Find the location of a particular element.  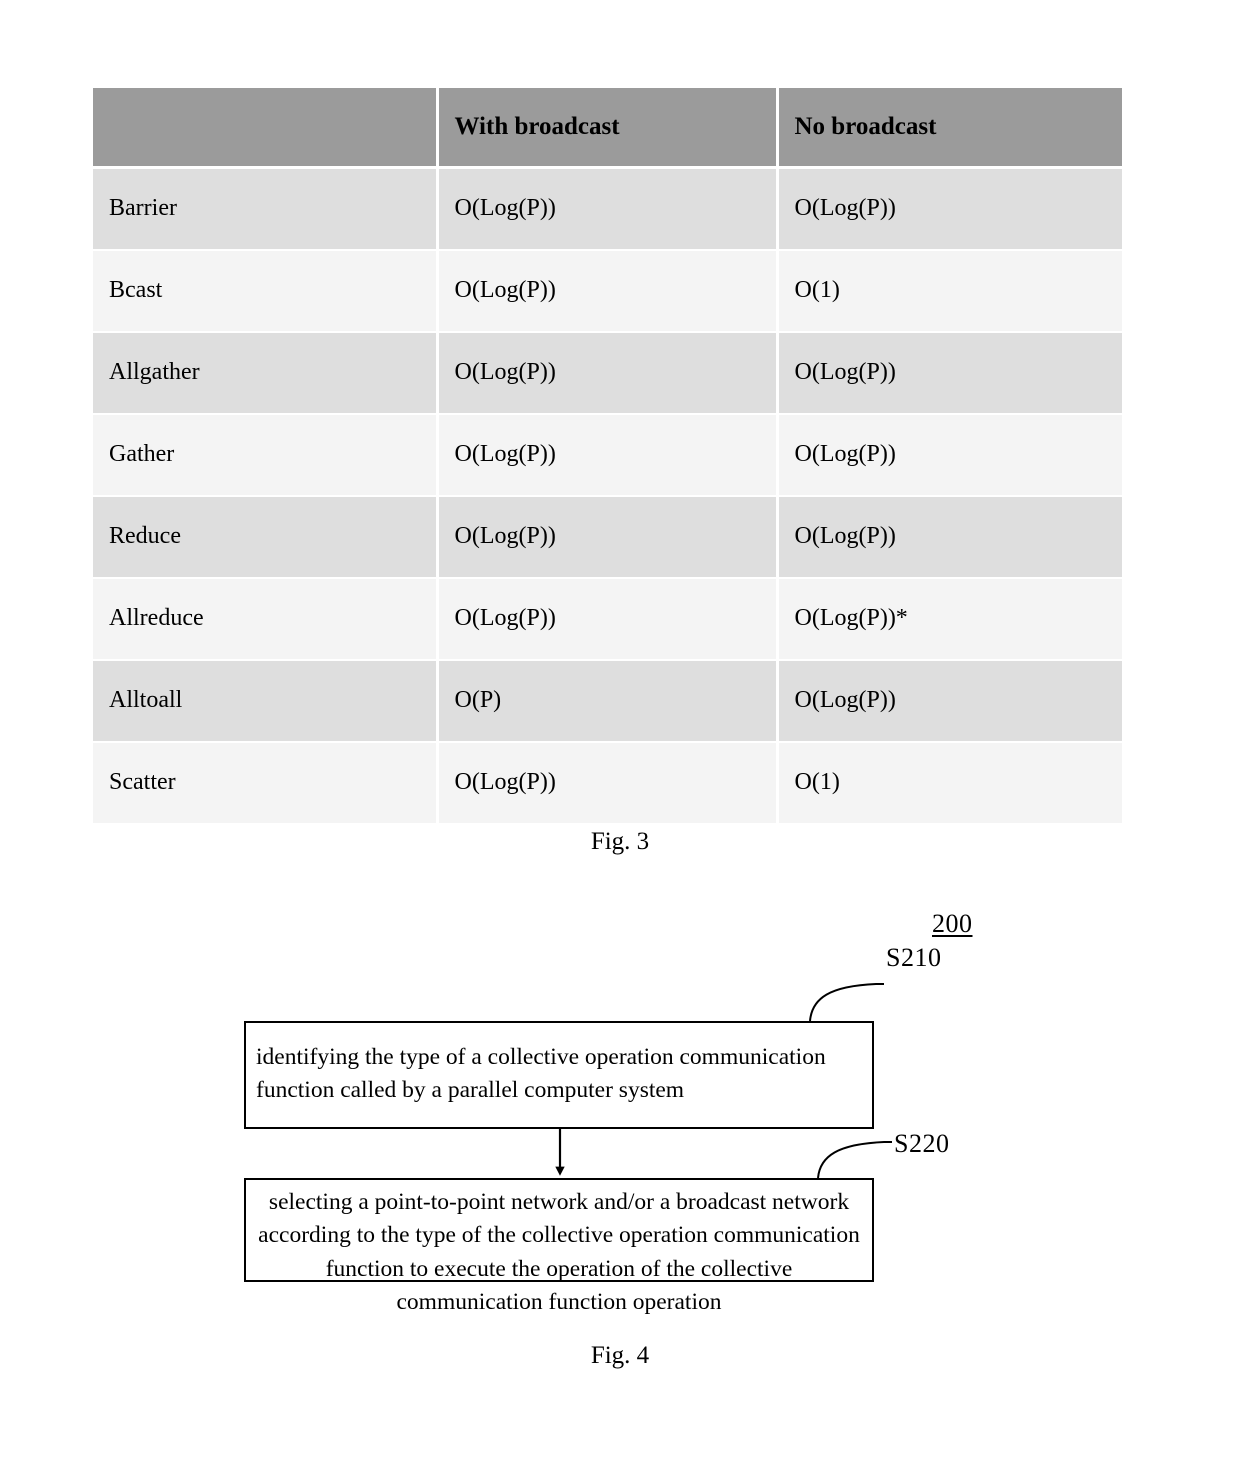

table-row: Barrier O(Log(P)) O(Log(P)) is located at coordinates (607, 209).